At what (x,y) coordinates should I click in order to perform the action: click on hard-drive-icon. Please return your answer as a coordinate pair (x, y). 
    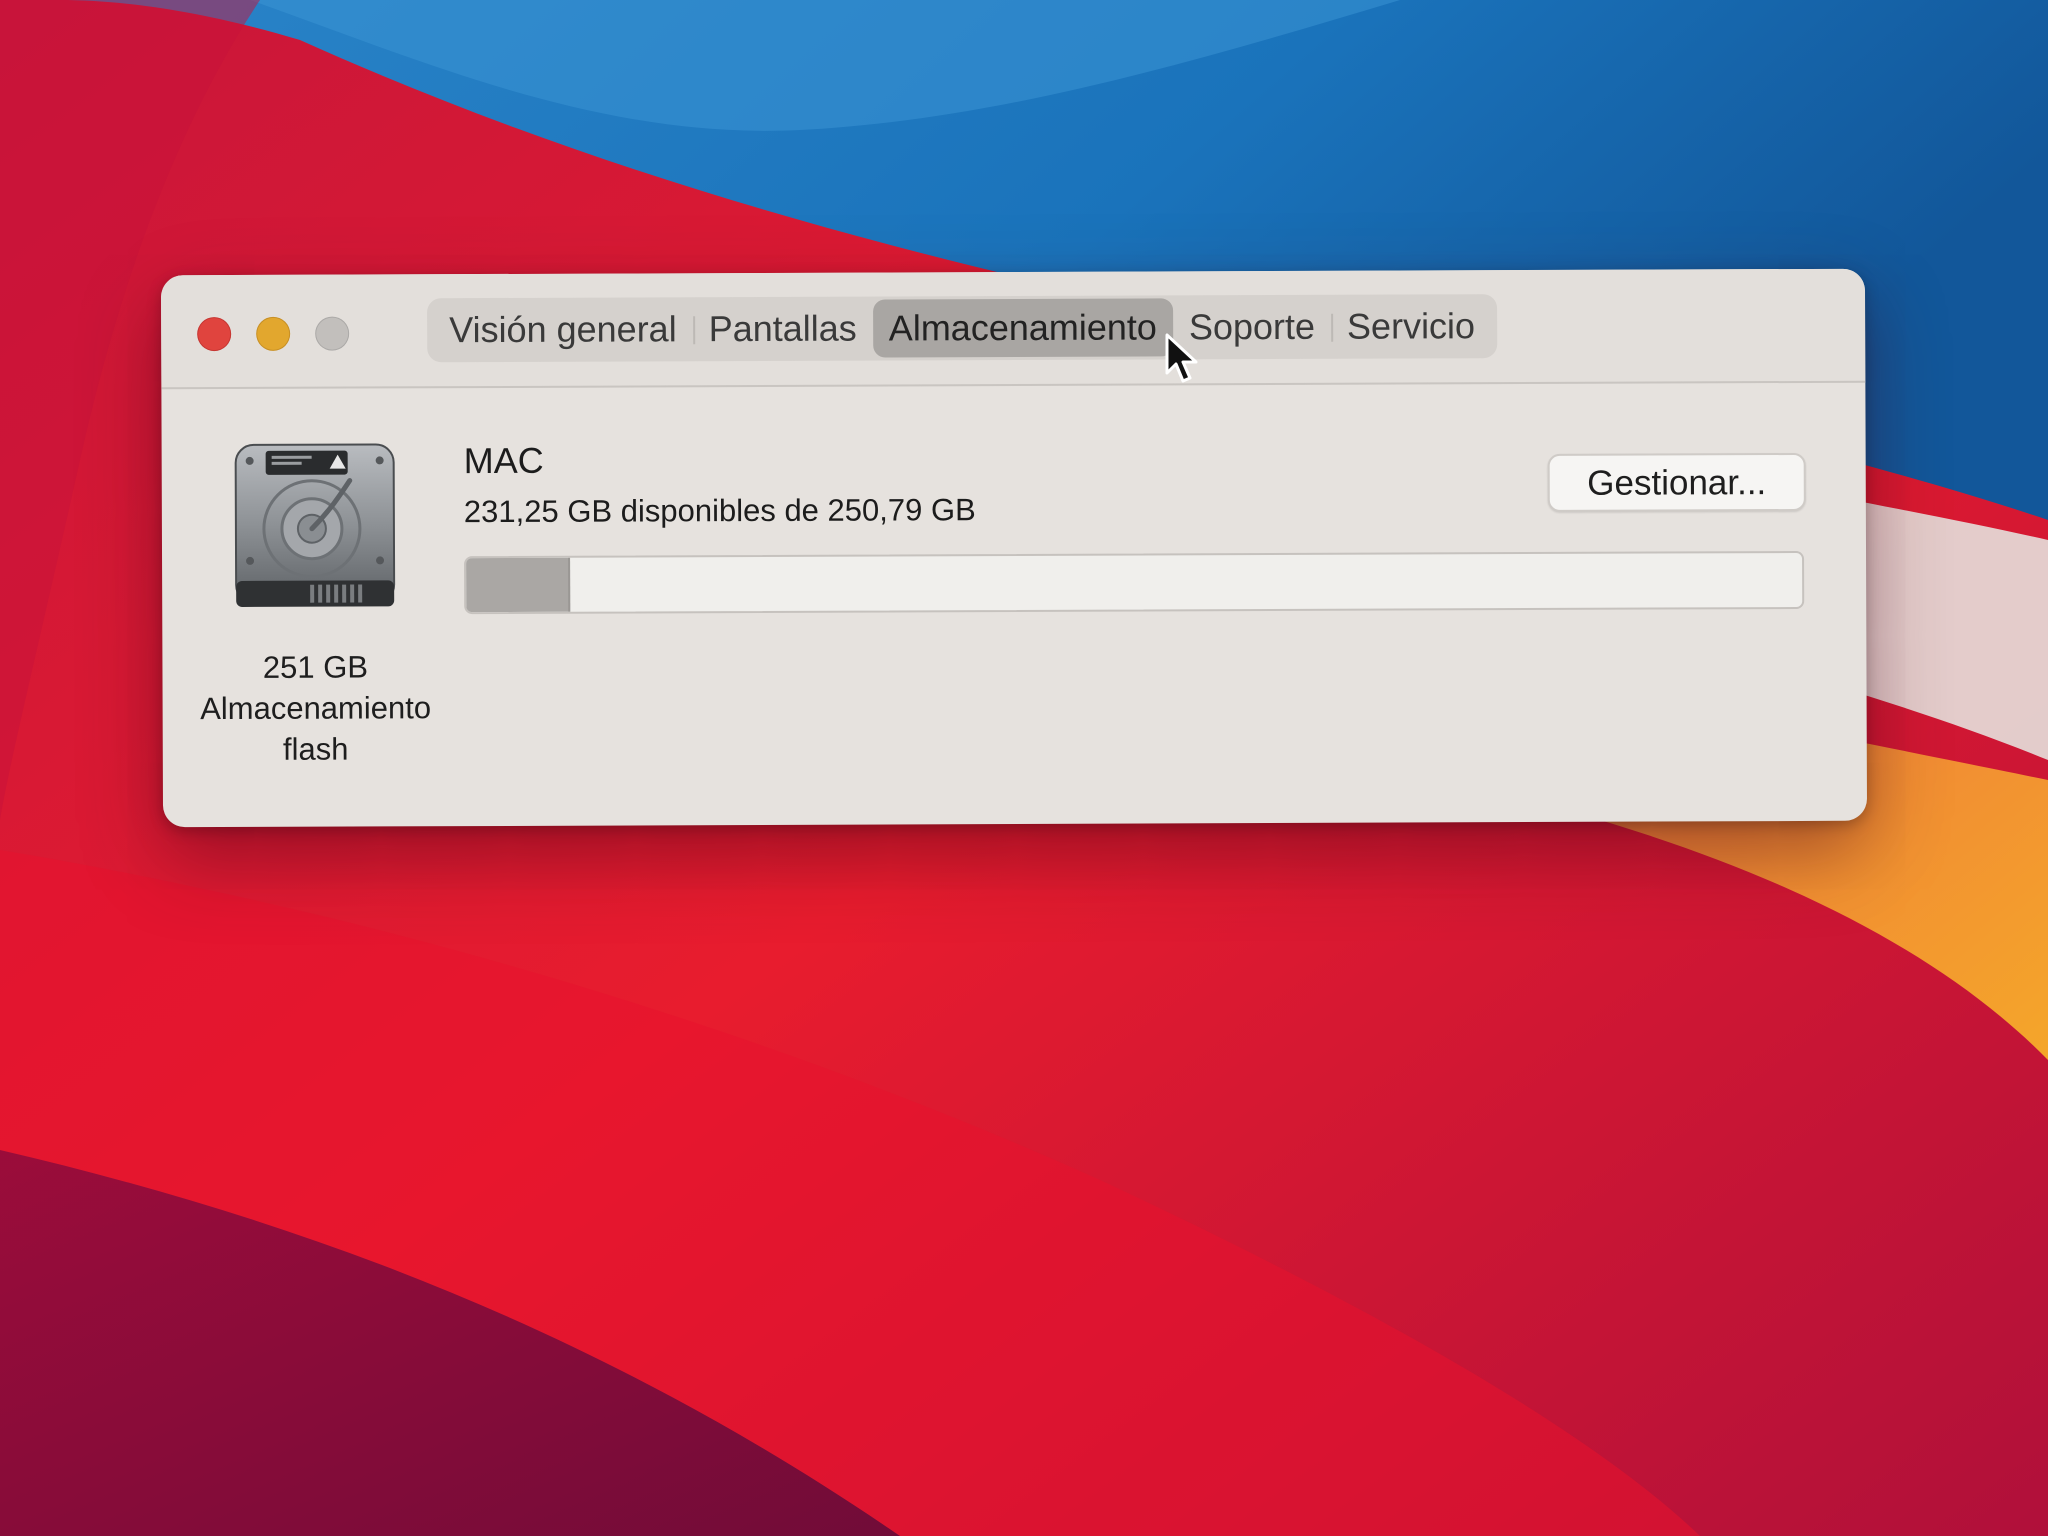
    Looking at the image, I should click on (315, 525).